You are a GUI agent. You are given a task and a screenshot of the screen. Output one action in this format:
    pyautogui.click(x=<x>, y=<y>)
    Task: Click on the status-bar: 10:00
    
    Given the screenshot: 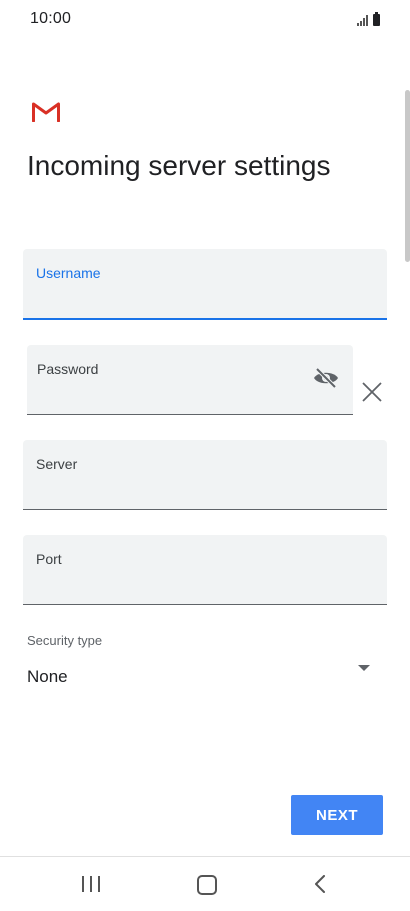 What is the action you would take?
    pyautogui.click(x=205, y=19)
    